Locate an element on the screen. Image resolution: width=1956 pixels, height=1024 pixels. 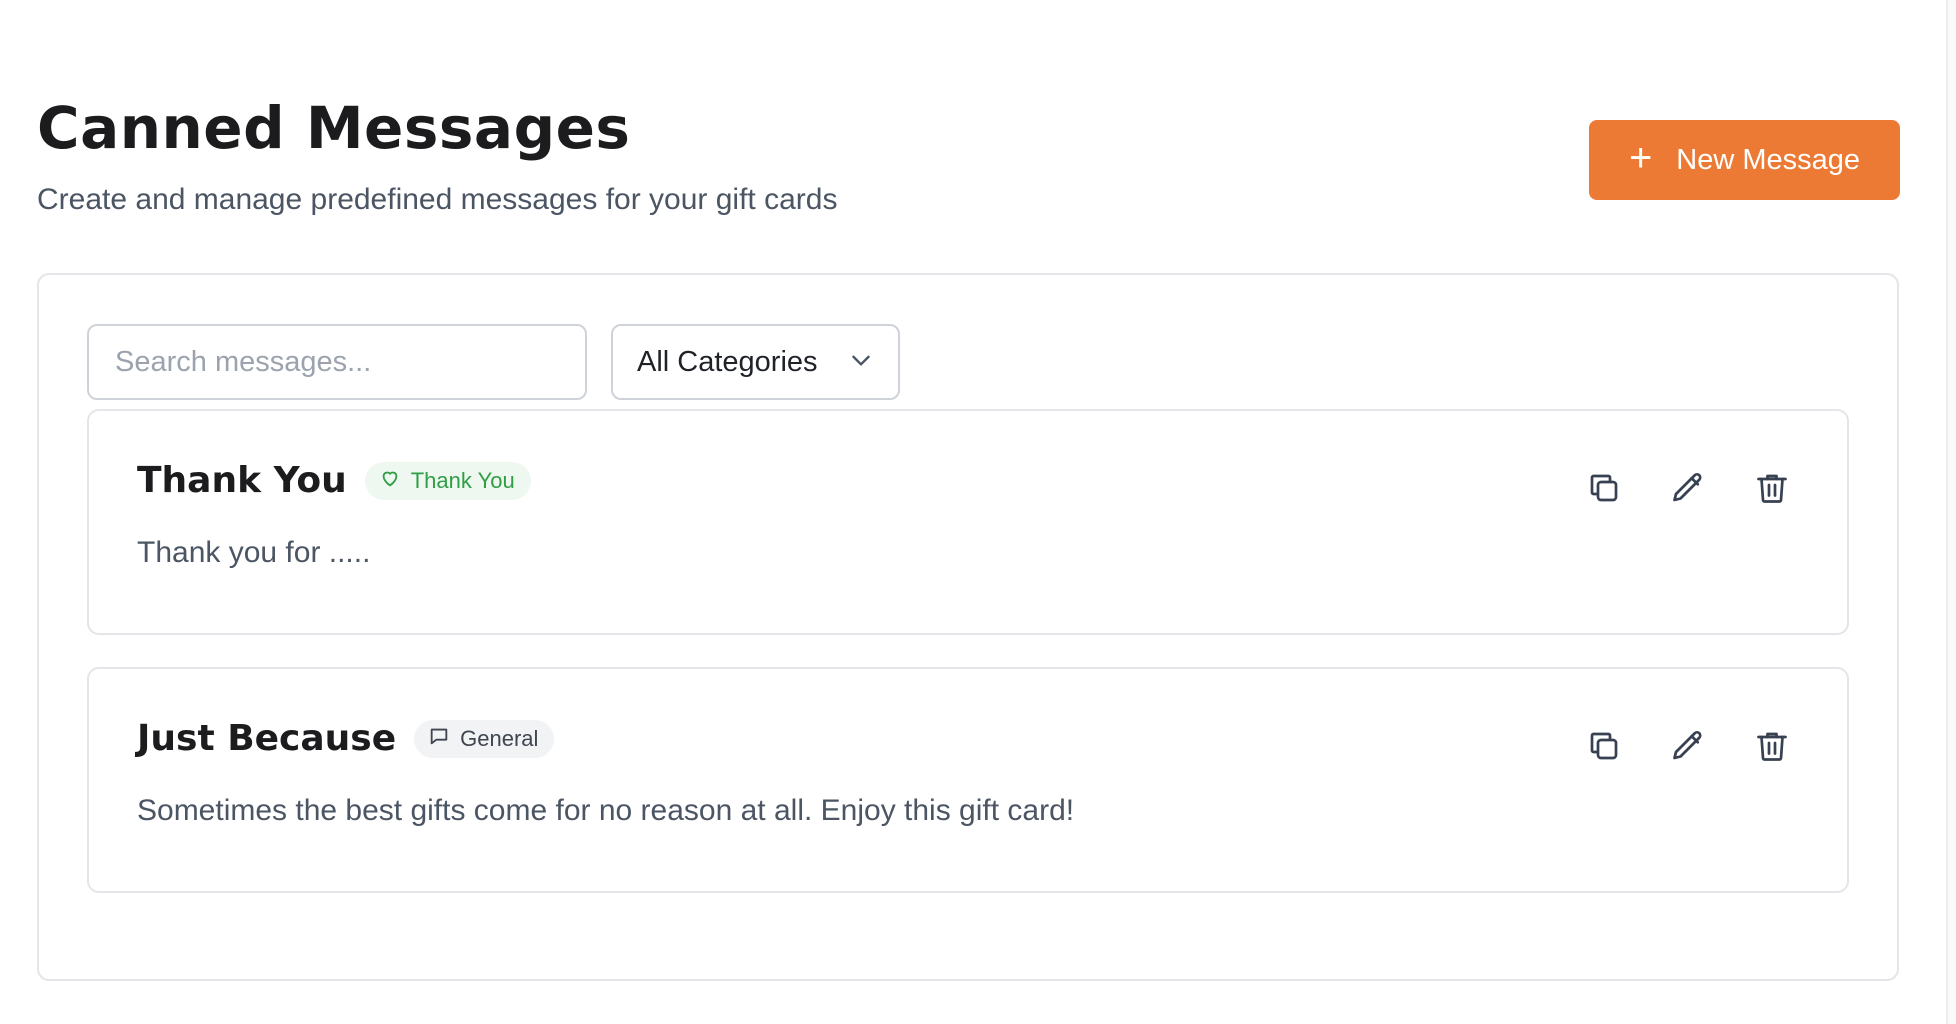
message-card-header: Thank You Thank You is located at coordinates (334, 481).